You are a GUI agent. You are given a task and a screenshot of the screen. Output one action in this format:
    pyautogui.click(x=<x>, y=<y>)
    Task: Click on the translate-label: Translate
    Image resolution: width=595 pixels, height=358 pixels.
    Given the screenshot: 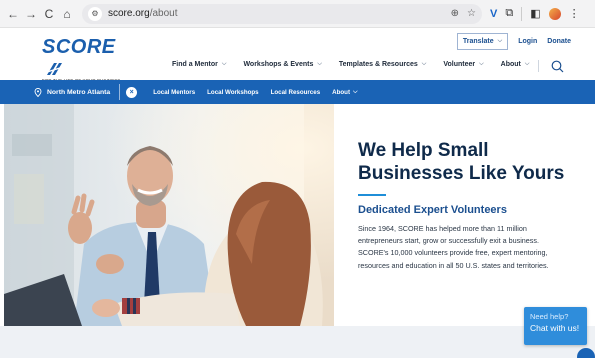 What is the action you would take?
    pyautogui.click(x=478, y=41)
    